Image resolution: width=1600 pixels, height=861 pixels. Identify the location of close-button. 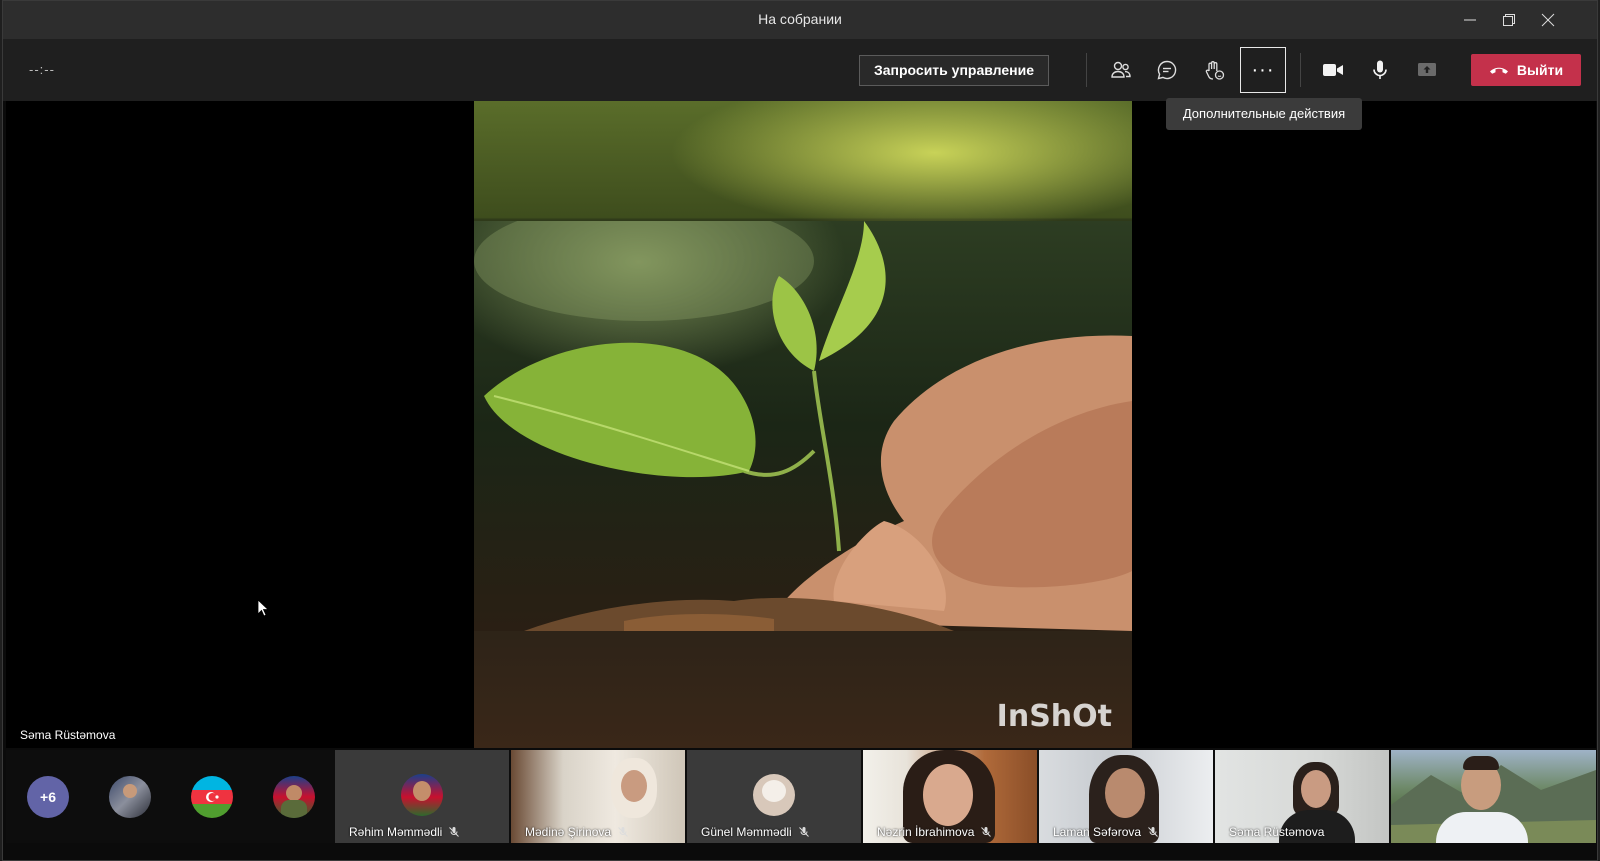
(1548, 20).